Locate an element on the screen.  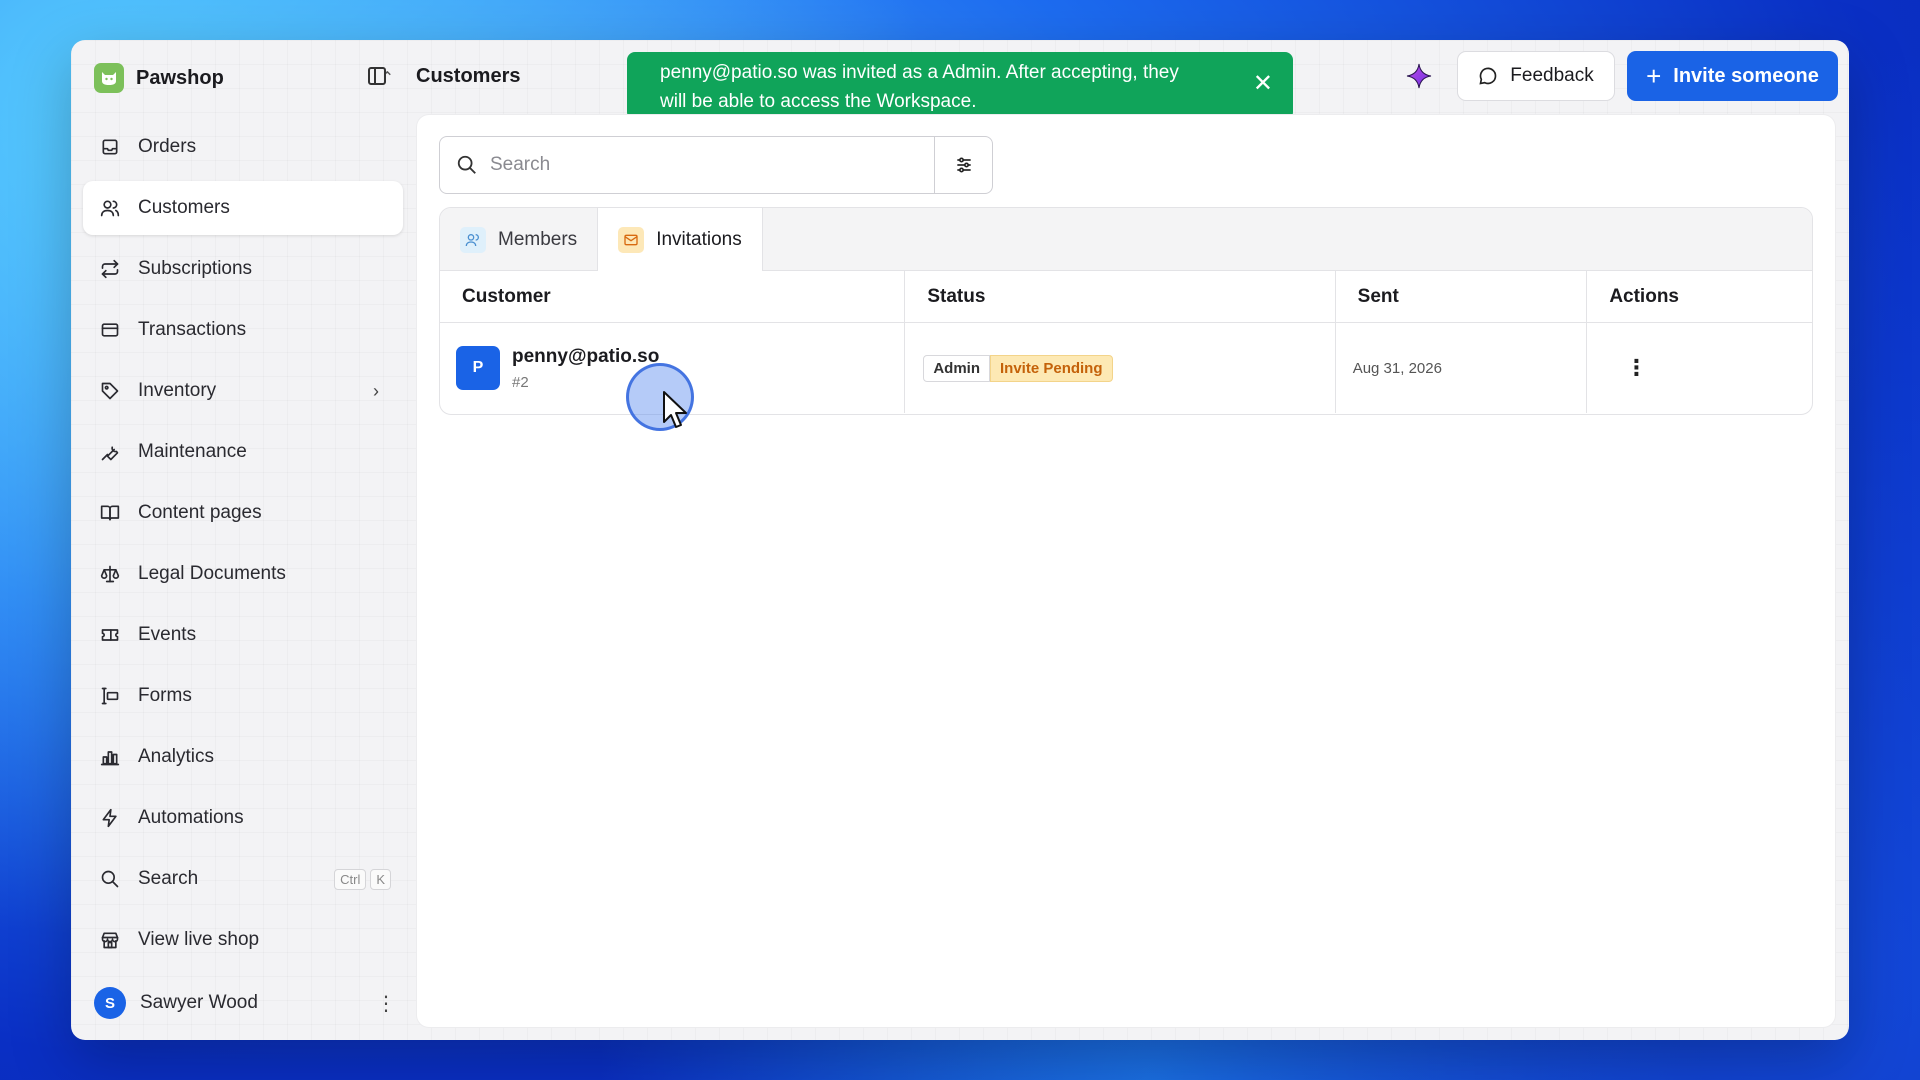
chevron-right-icon: › is located at coordinates (376, 391).